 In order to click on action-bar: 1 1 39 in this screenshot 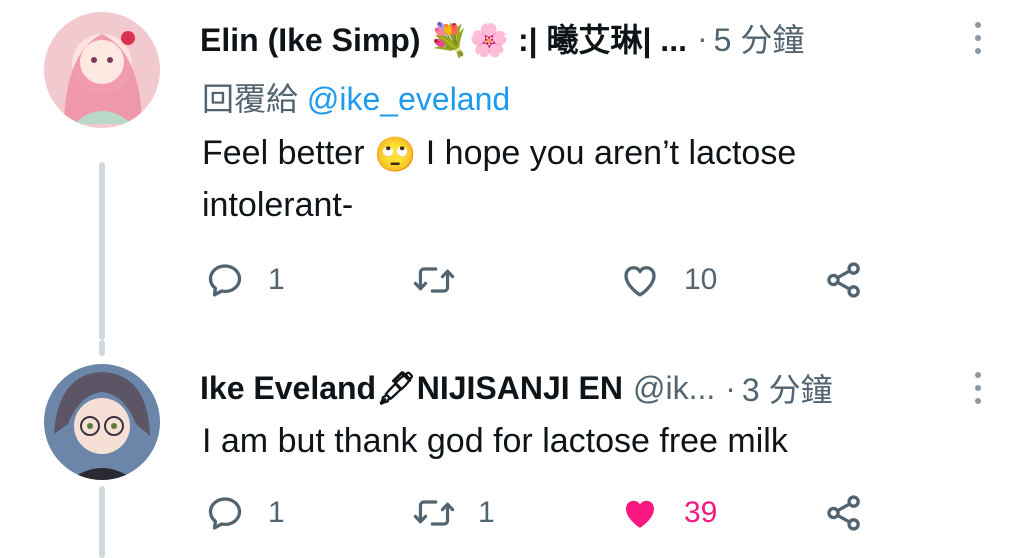, I will do `click(512, 513)`.